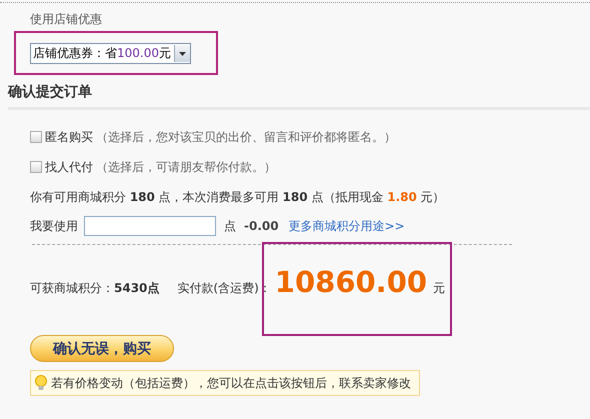 Image resolution: width=590 pixels, height=419 pixels. Describe the element at coordinates (439, 288) in the screenshot. I see `currency-unit: 元` at that location.